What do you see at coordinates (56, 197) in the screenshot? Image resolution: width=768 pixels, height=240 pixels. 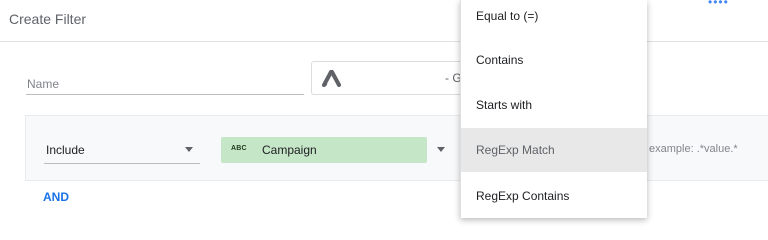 I see `and-button: AND` at bounding box center [56, 197].